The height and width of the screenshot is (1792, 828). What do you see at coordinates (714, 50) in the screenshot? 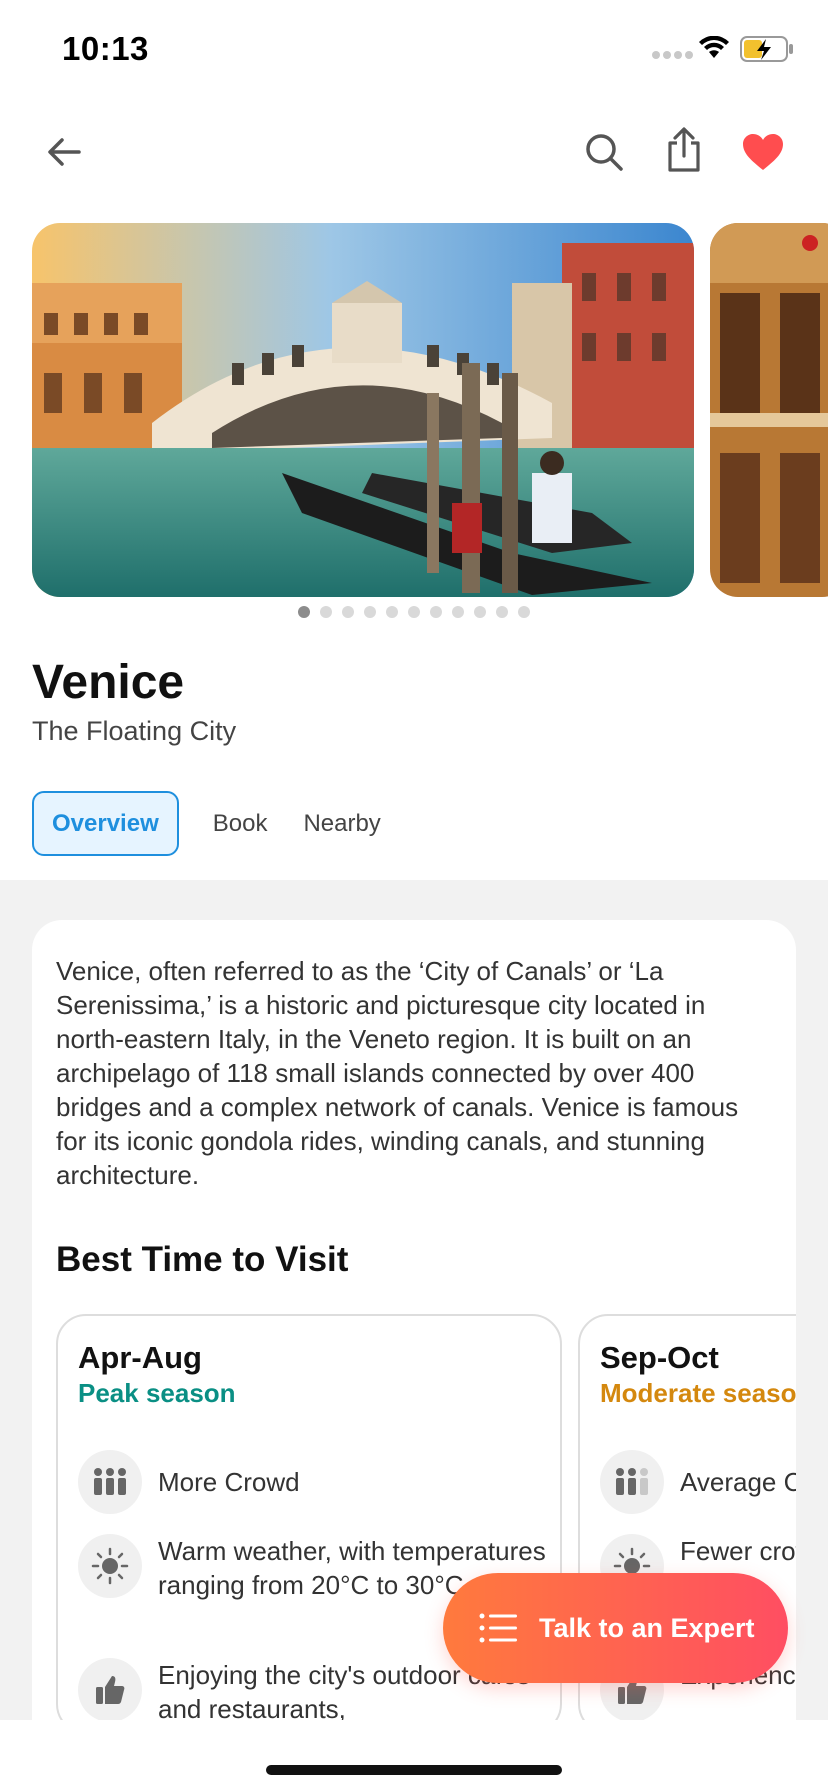
I see `wifi-icon` at bounding box center [714, 50].